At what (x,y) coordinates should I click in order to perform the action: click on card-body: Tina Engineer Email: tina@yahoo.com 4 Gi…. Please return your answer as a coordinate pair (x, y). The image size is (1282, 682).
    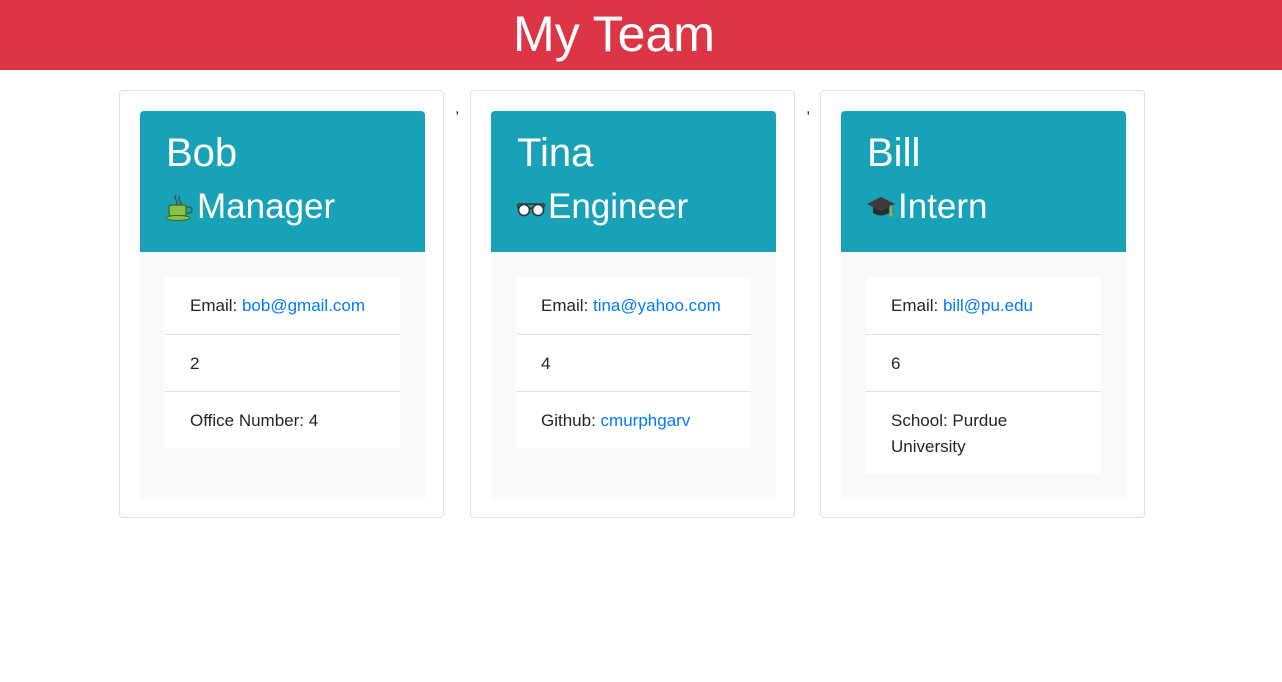
    Looking at the image, I should click on (633, 304).